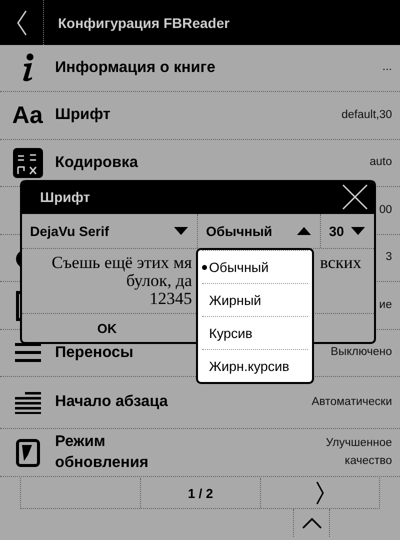 This screenshot has width=400, height=540. Describe the element at coordinates (112, 402) in the screenshot. I see `setting-label: Начало абзаца` at that location.